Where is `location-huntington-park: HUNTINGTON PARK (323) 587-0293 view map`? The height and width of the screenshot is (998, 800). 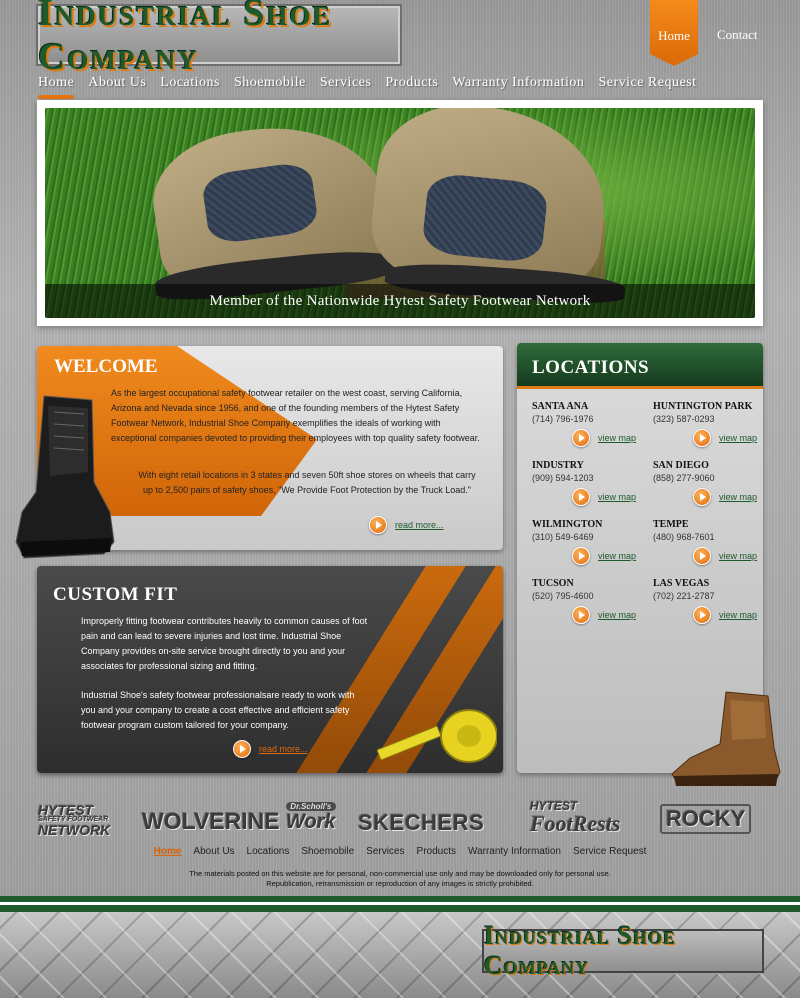
location-huntington-park: HUNTINGTON PARK (323) 587-0293 view map is located at coordinates (708, 424).